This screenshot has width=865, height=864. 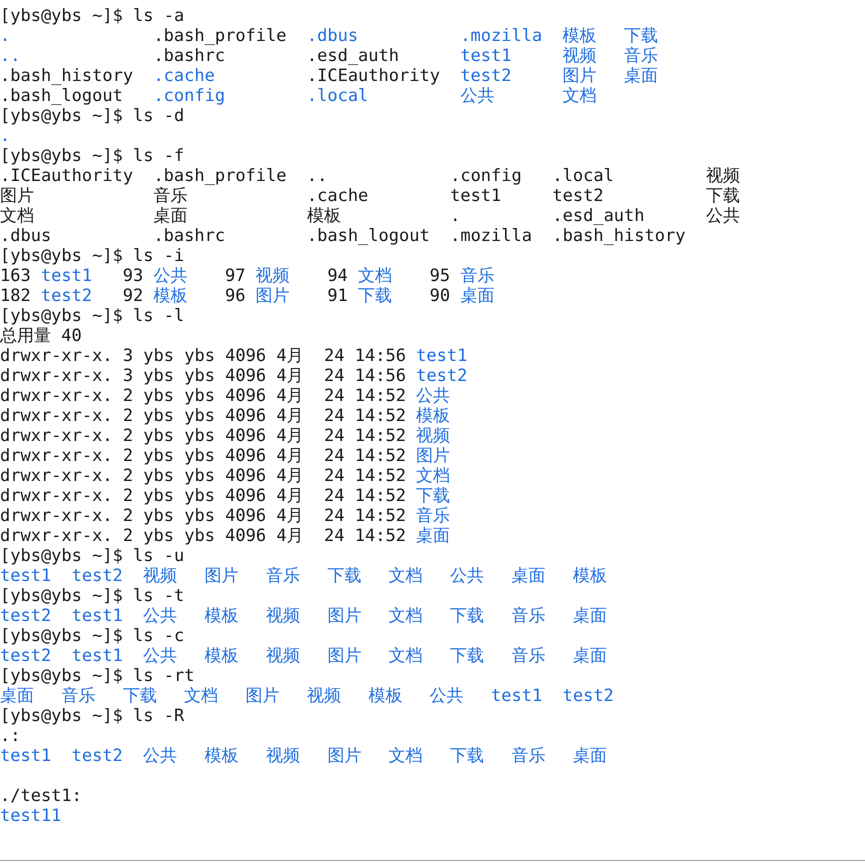 What do you see at coordinates (133, 276) in the screenshot?
I see `inode-number: 93` at bounding box center [133, 276].